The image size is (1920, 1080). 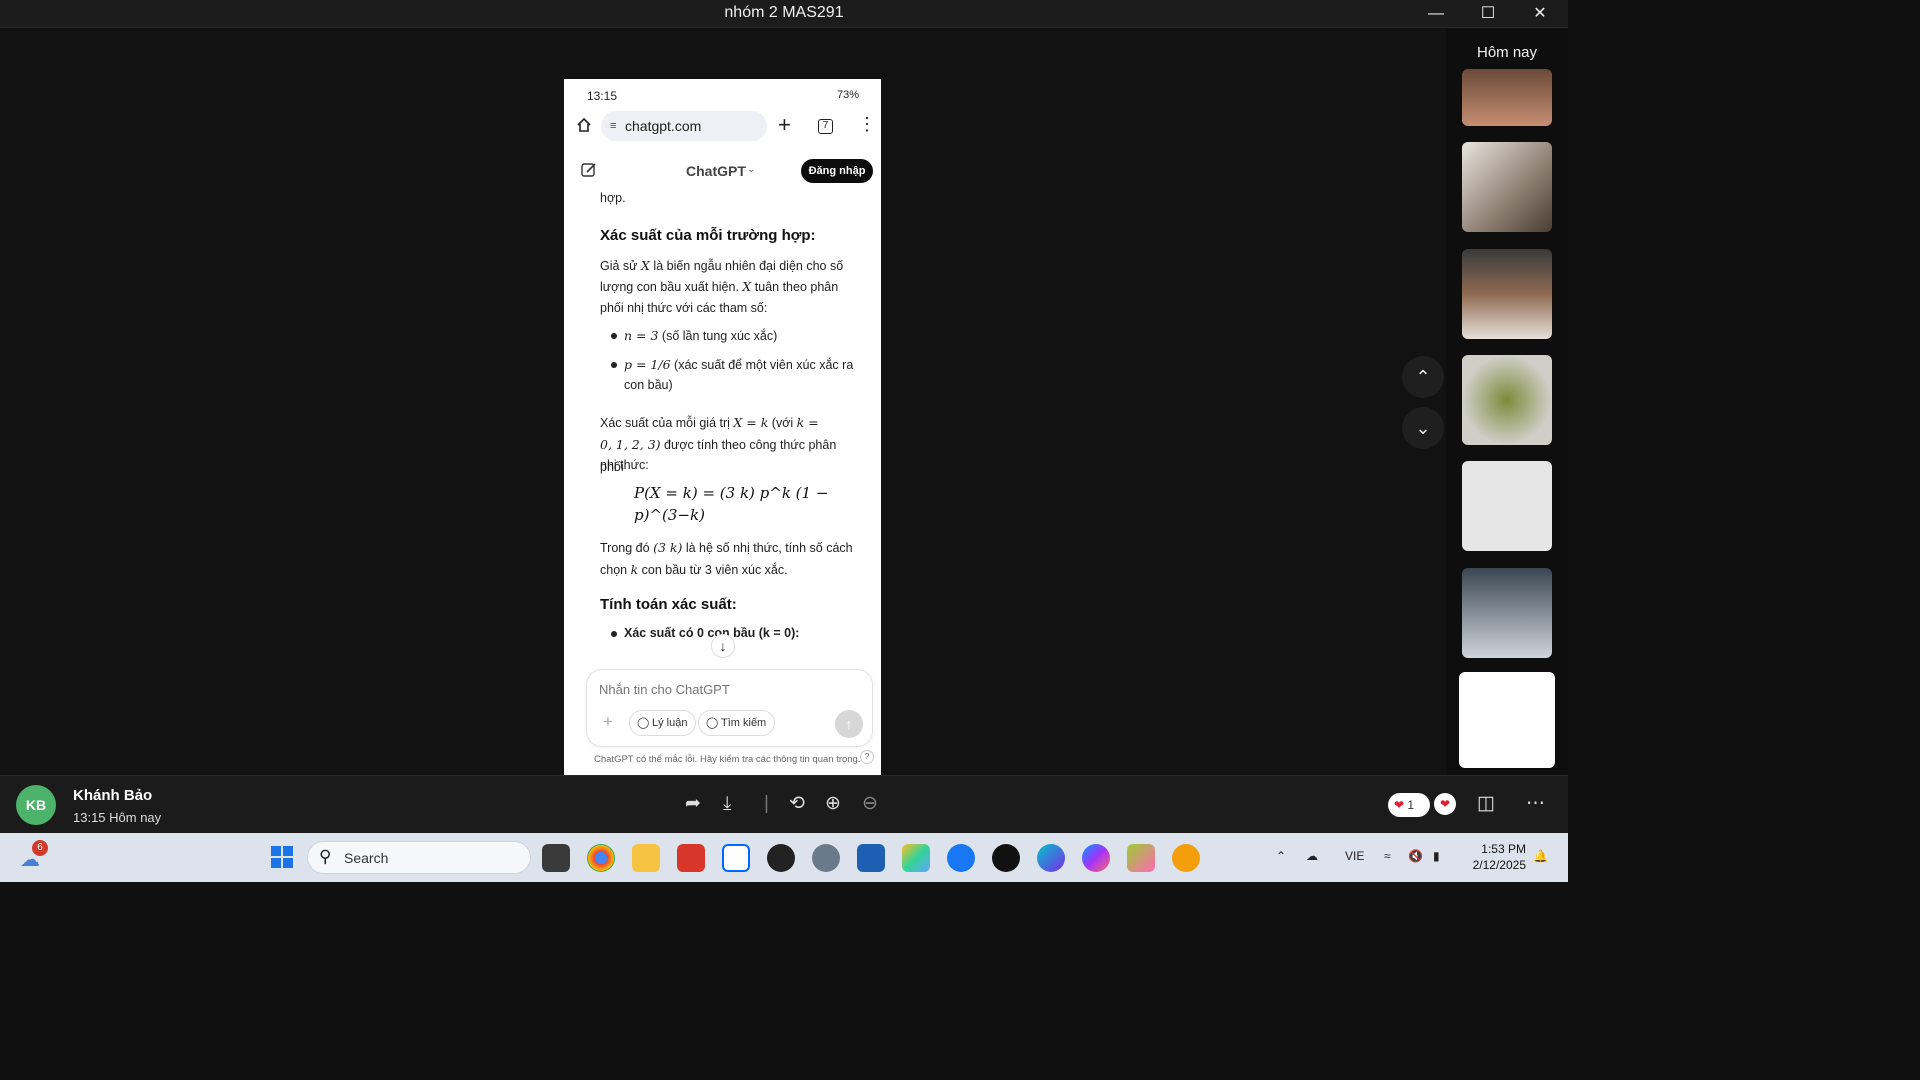 I want to click on section-heading-calculation: Tính toán xác suất:, so click(x=668, y=604).